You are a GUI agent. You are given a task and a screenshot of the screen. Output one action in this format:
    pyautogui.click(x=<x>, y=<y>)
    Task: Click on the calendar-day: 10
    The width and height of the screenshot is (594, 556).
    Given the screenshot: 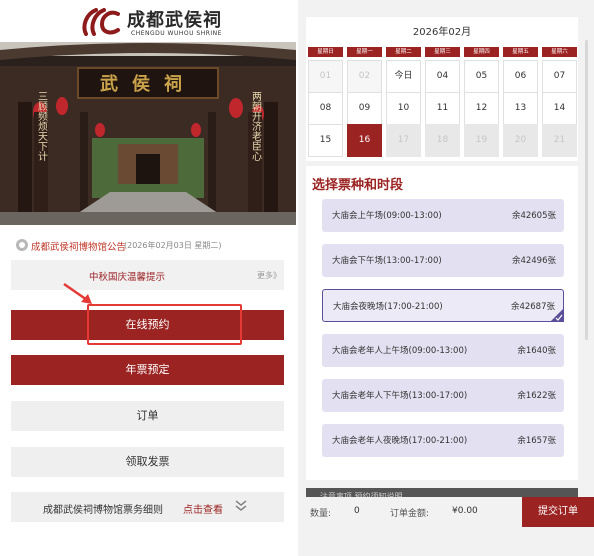 What is the action you would take?
    pyautogui.click(x=403, y=108)
    